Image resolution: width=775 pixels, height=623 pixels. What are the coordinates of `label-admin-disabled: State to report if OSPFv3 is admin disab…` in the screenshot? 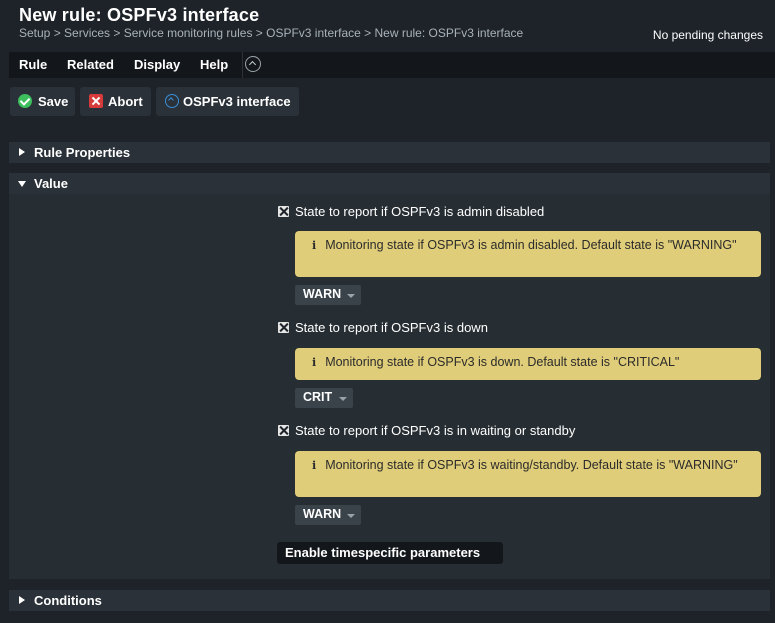 It's located at (419, 211).